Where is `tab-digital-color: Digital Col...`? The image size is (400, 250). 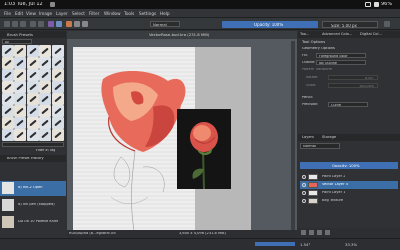
tab-digital-color: Digital Col... is located at coordinates (371, 34).